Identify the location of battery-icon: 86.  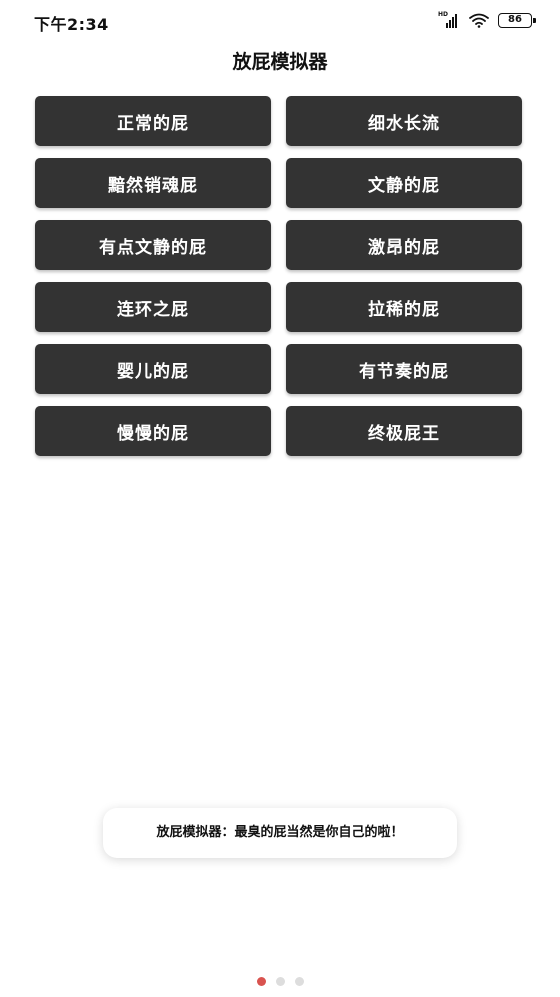
(517, 20).